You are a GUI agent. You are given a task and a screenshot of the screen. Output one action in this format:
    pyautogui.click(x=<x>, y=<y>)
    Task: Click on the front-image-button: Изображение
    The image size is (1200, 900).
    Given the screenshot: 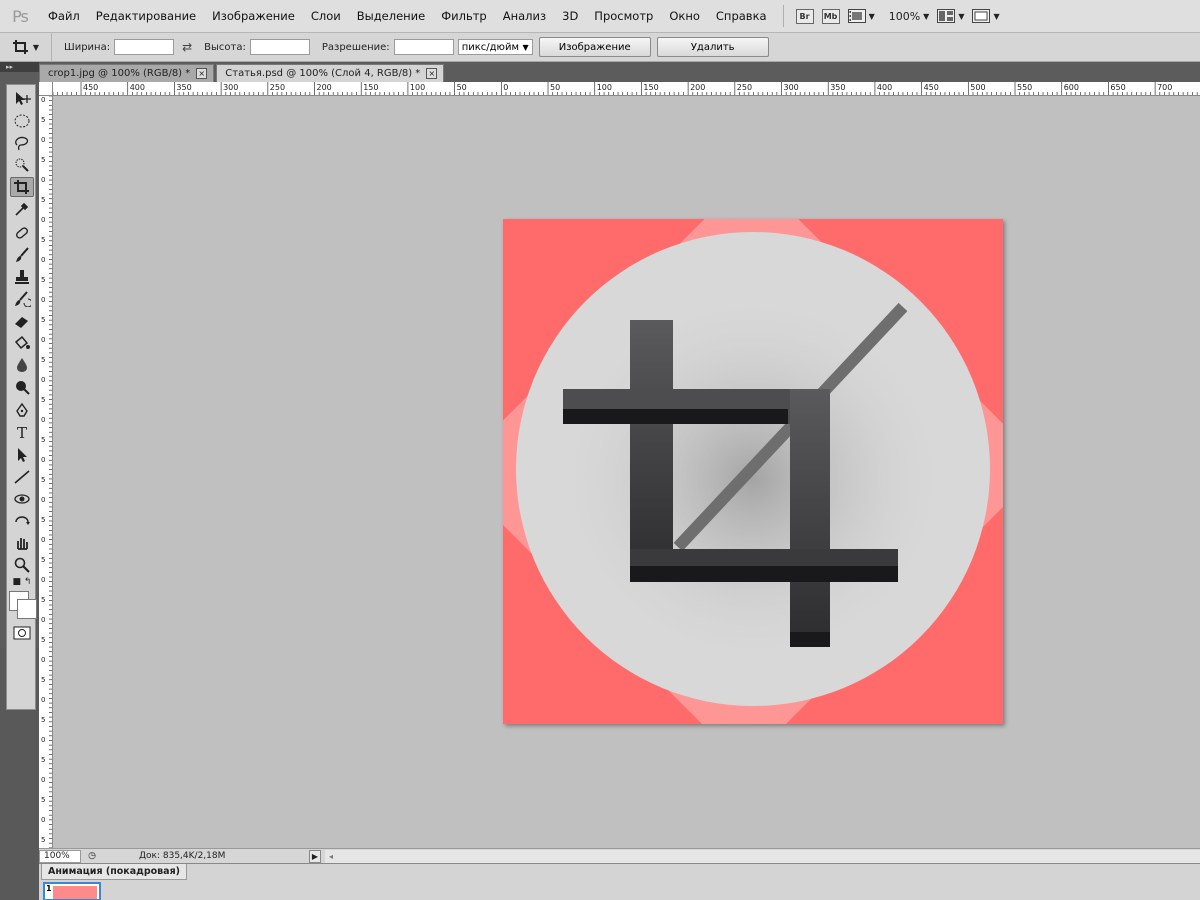 What is the action you would take?
    pyautogui.click(x=594, y=47)
    